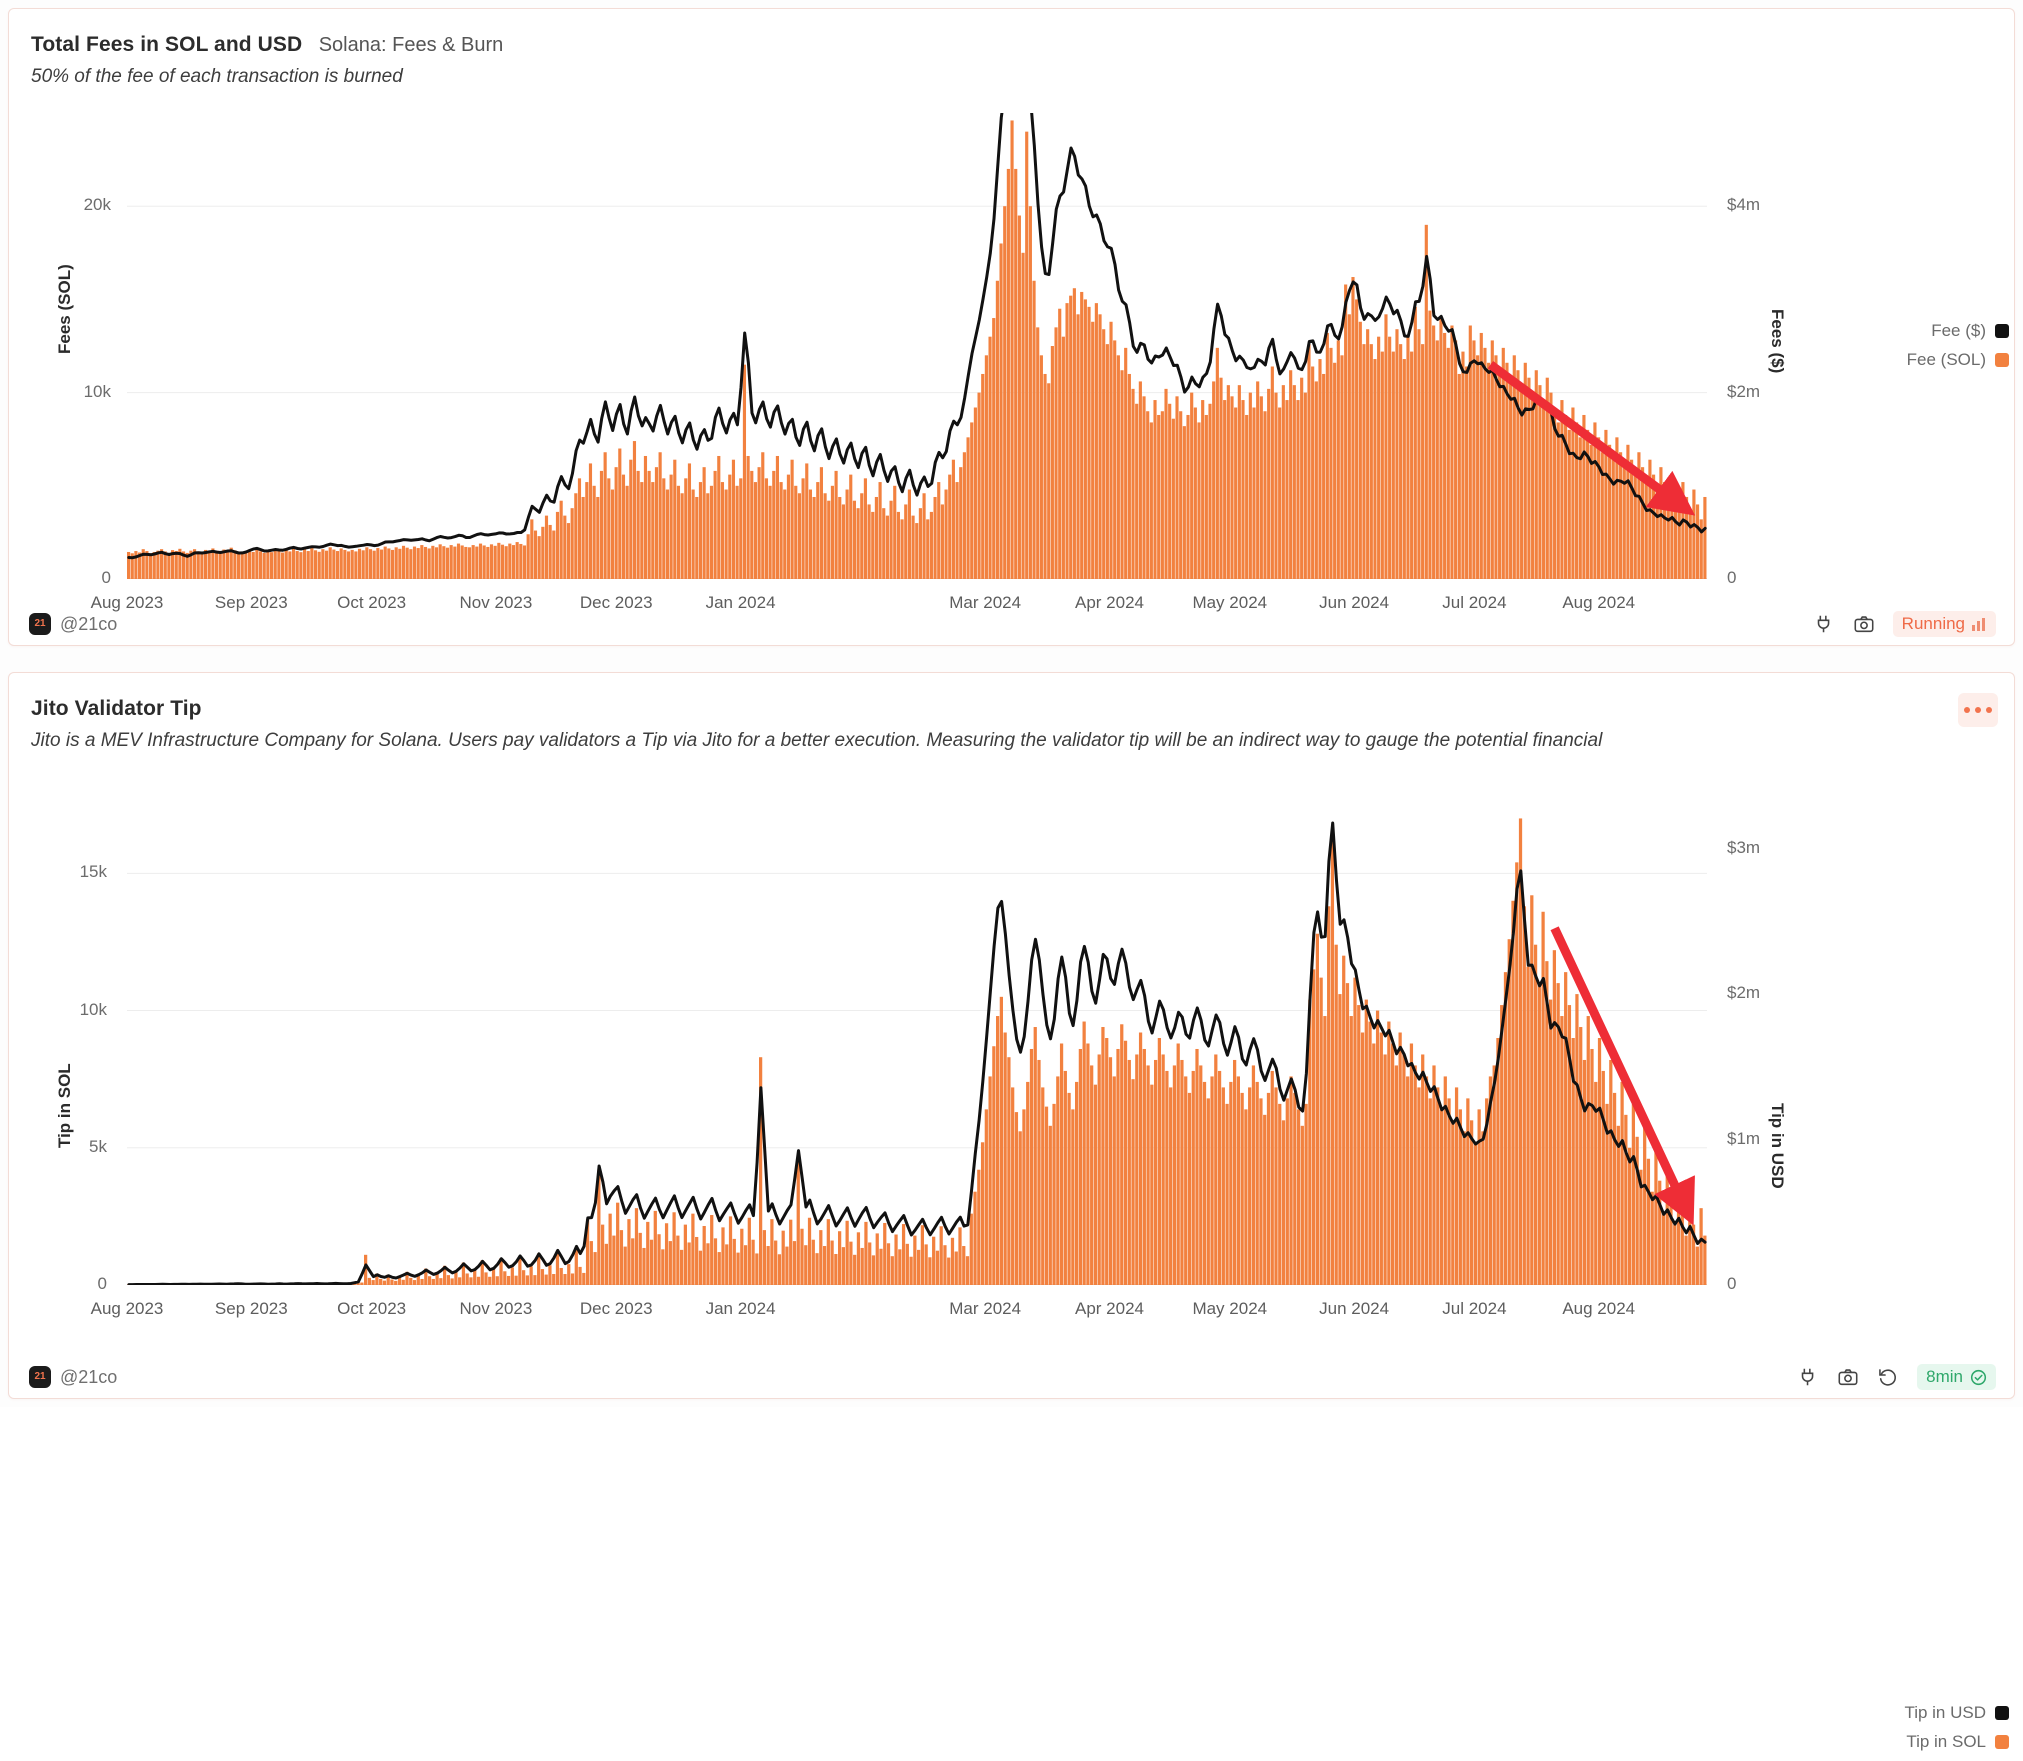 The image size is (2023, 1761). I want to click on panel2-title: Jito Validator Tip, so click(116, 709).